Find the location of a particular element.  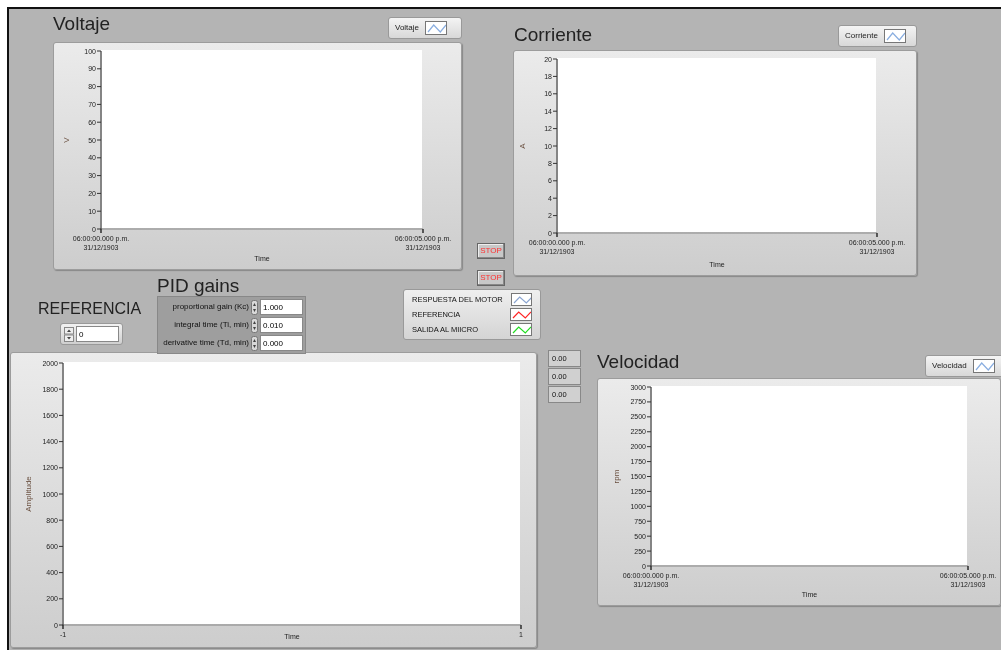

legend-label: Velocidad is located at coordinates (949, 366).